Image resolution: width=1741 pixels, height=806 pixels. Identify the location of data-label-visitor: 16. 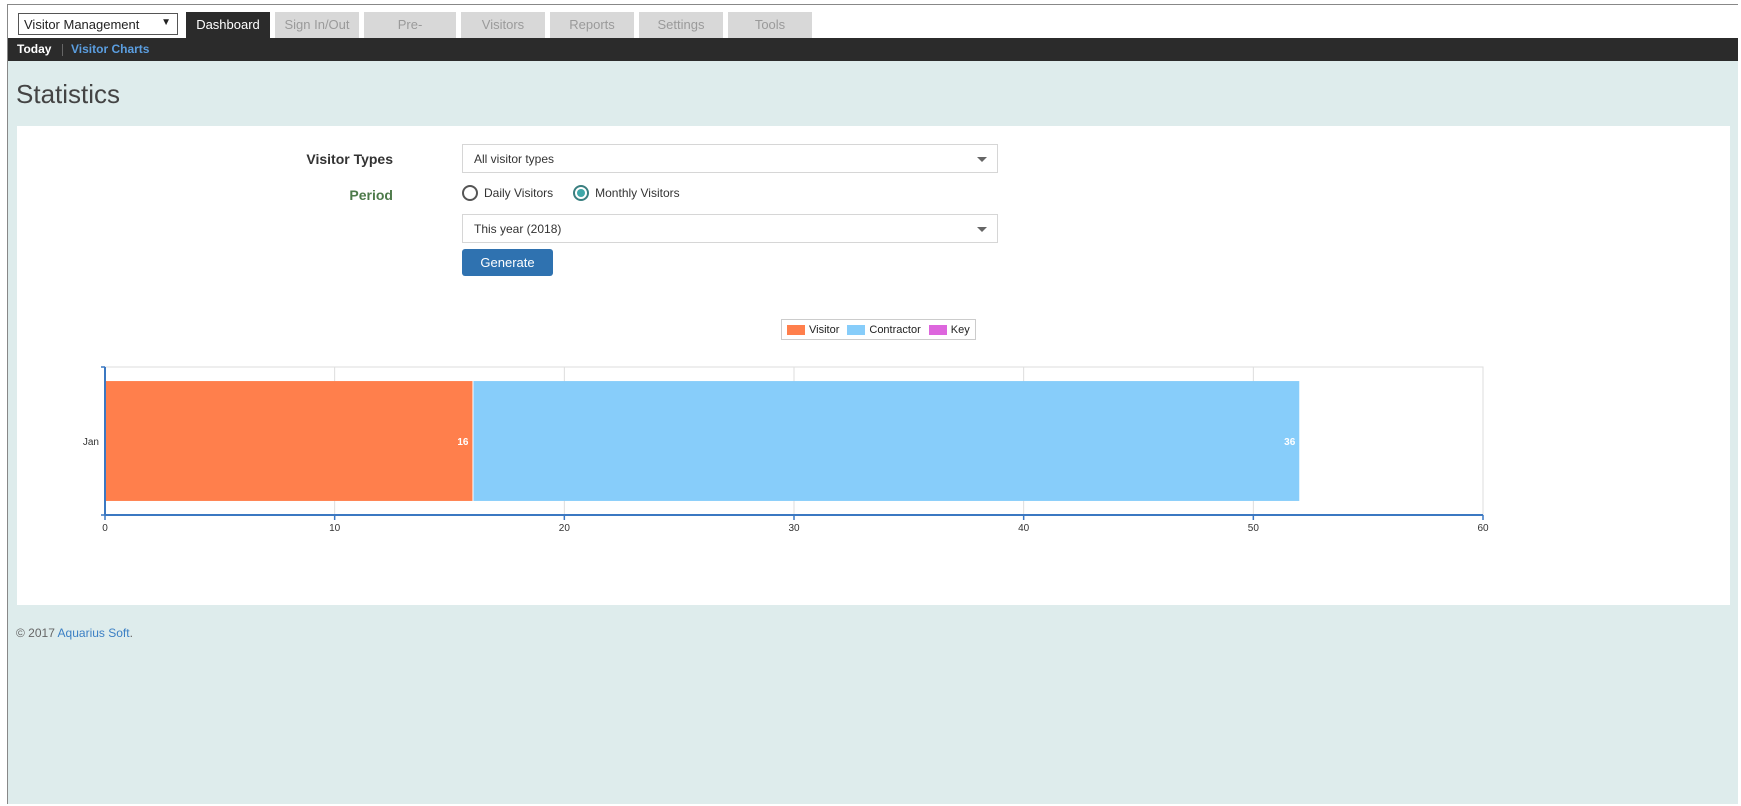
(463, 442).